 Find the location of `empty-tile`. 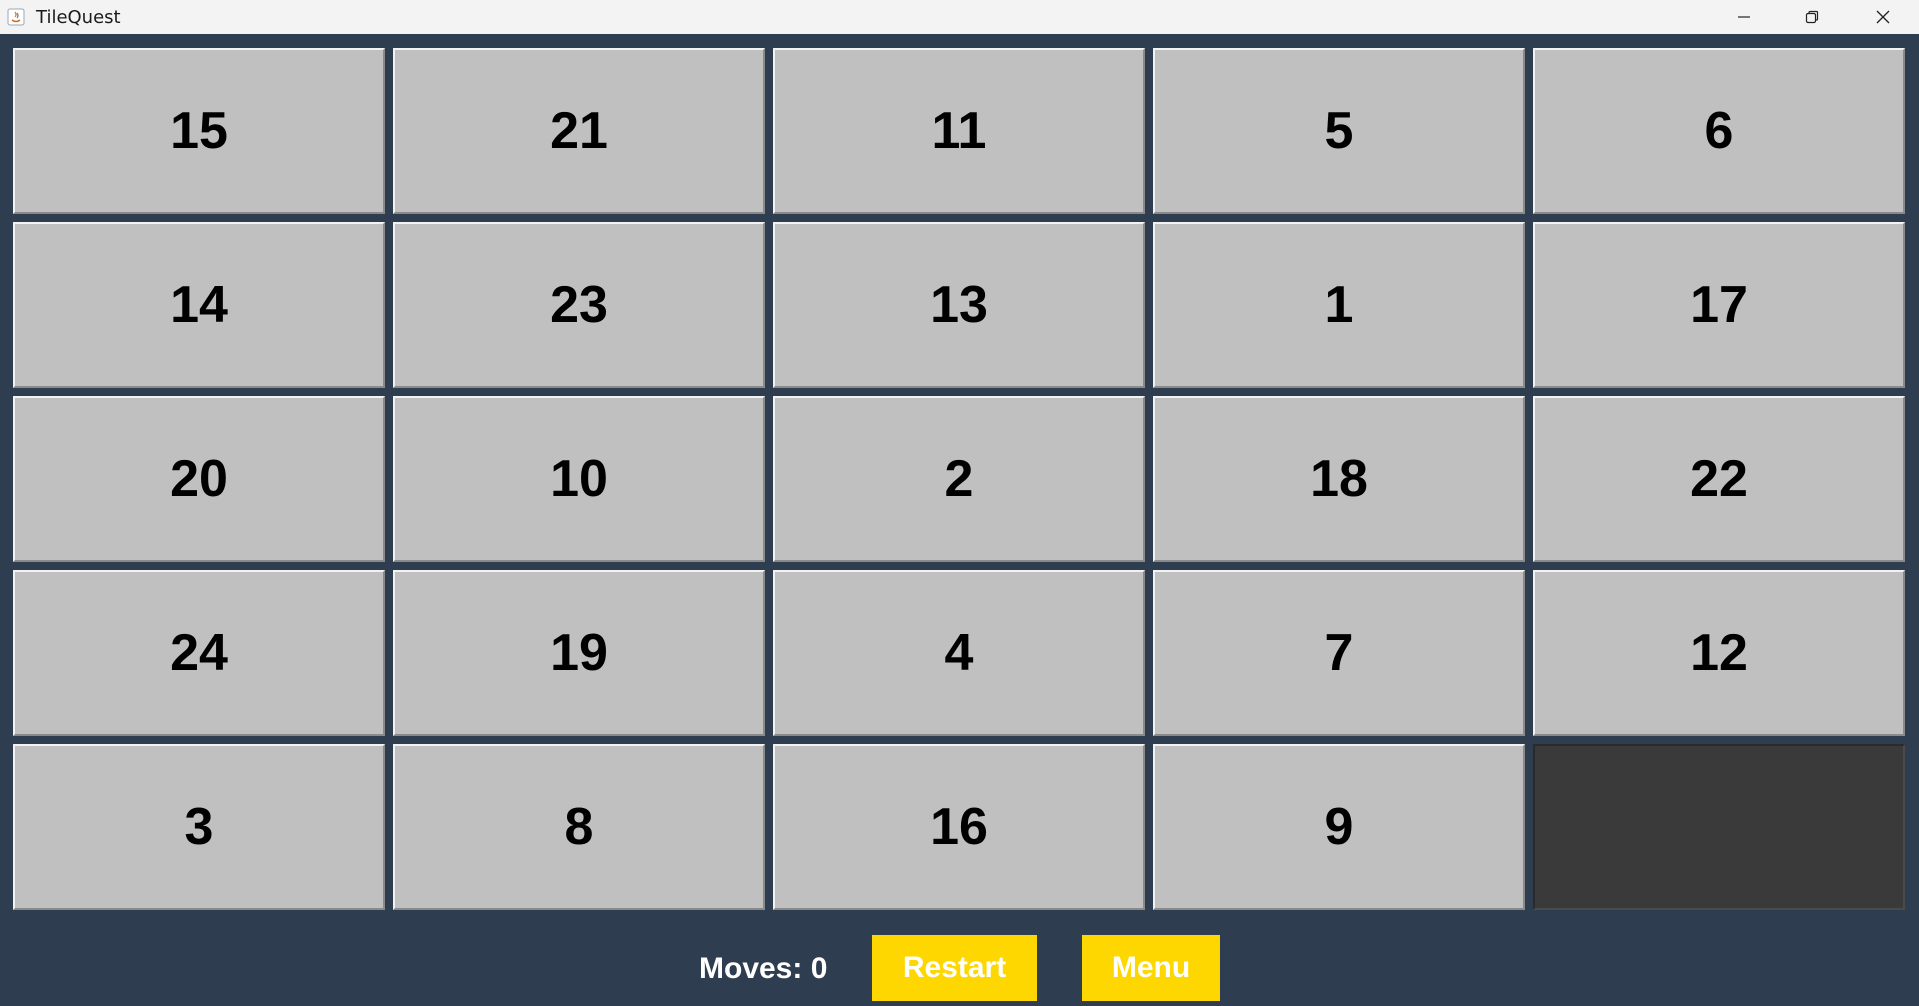

empty-tile is located at coordinates (1719, 827).